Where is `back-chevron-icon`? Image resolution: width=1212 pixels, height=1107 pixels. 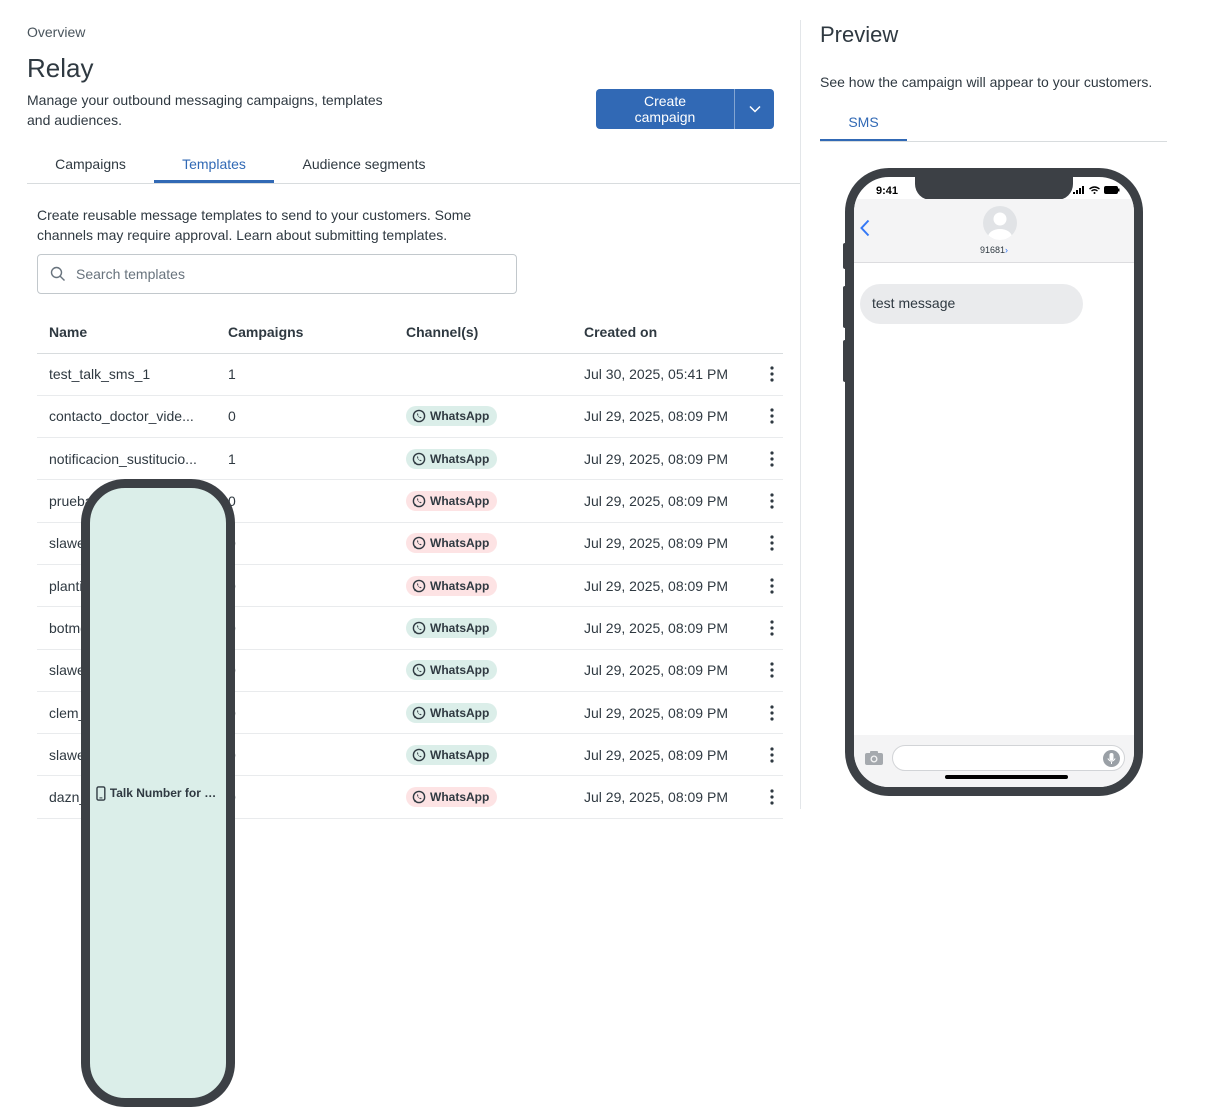 back-chevron-icon is located at coordinates (865, 228).